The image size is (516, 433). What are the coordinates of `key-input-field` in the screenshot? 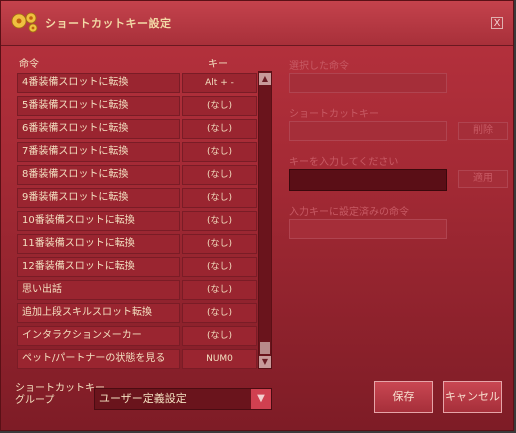 It's located at (368, 180).